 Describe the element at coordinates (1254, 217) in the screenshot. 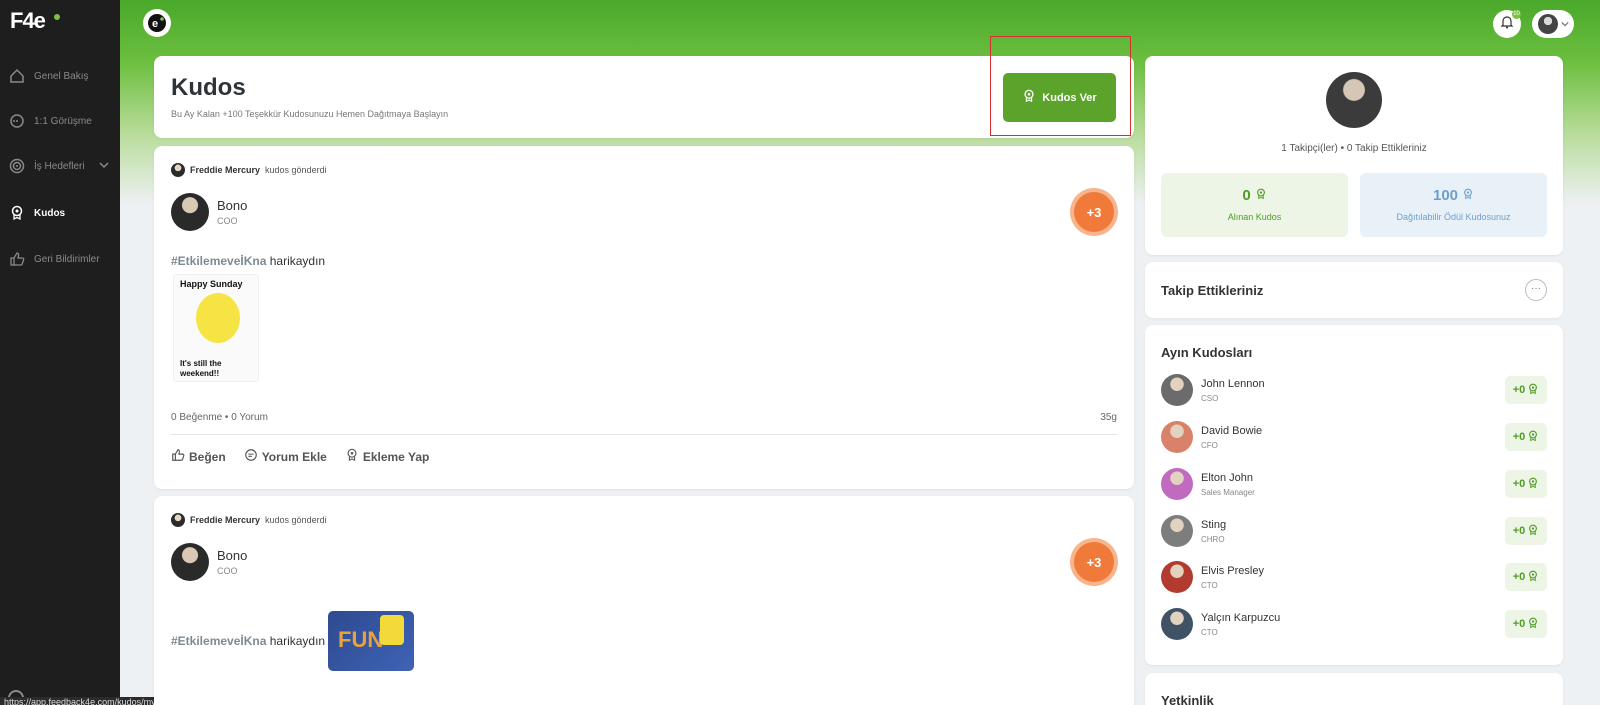

I see `received-kudos-label: Alınan Kudos` at that location.